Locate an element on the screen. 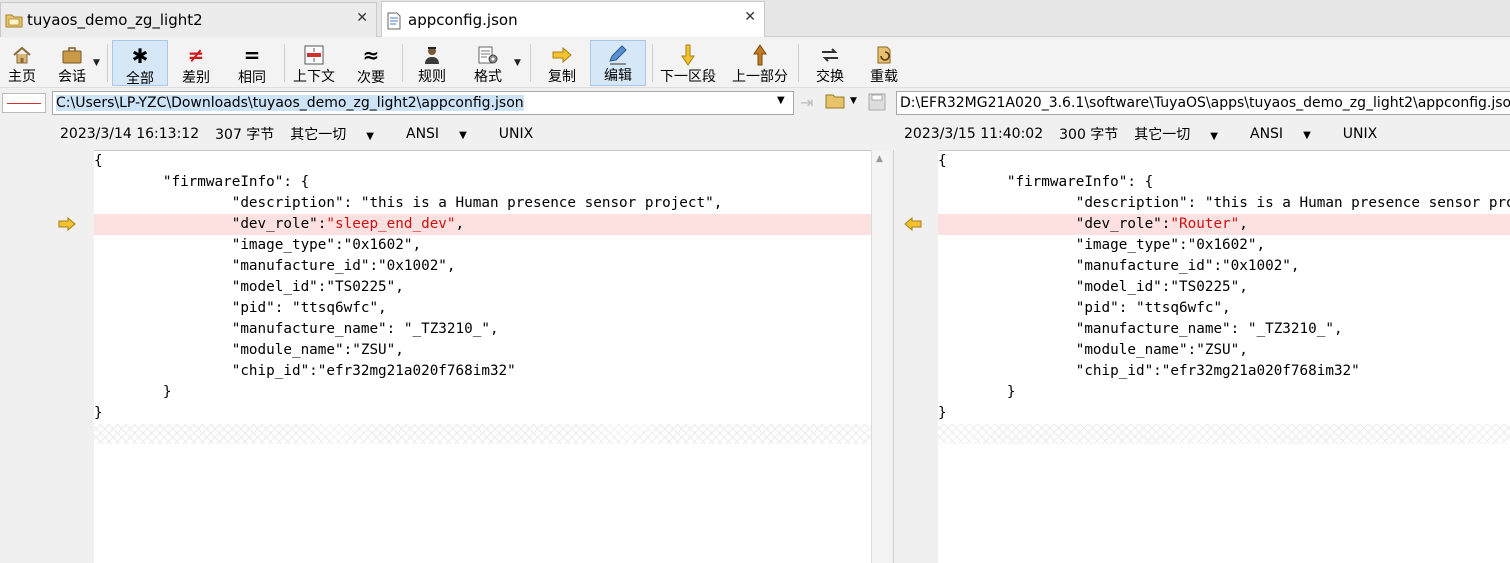  prev-section-button: 上一部分 is located at coordinates (760, 63).